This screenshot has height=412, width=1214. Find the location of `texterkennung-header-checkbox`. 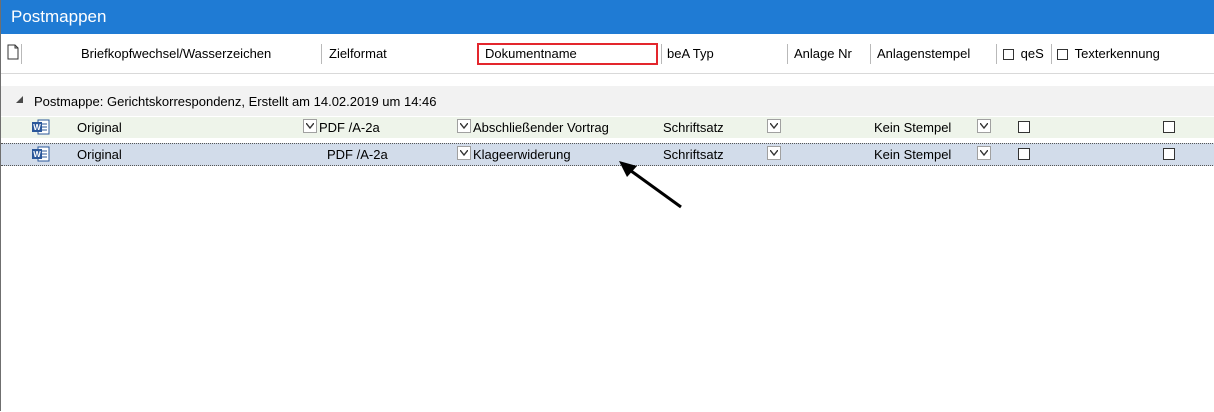

texterkennung-header-checkbox is located at coordinates (1062, 55).